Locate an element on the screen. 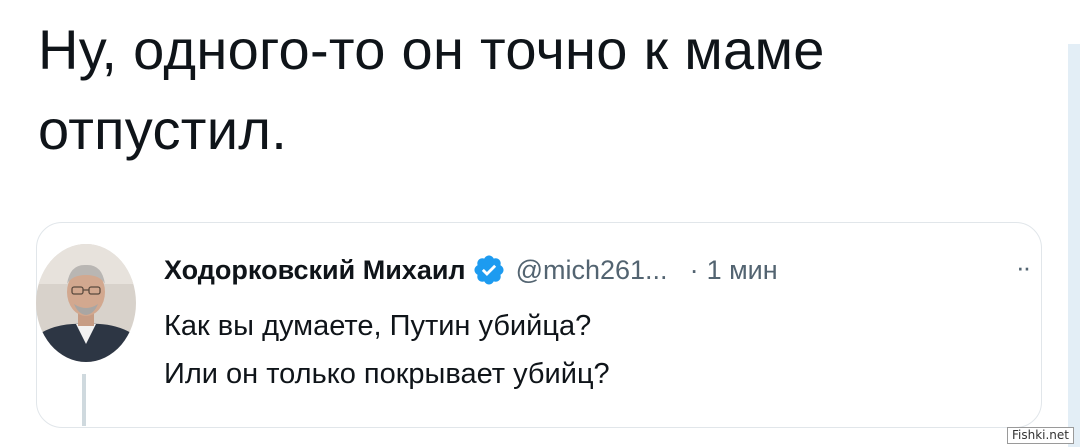 This screenshot has width=1080, height=447. avatar is located at coordinates (86, 303).